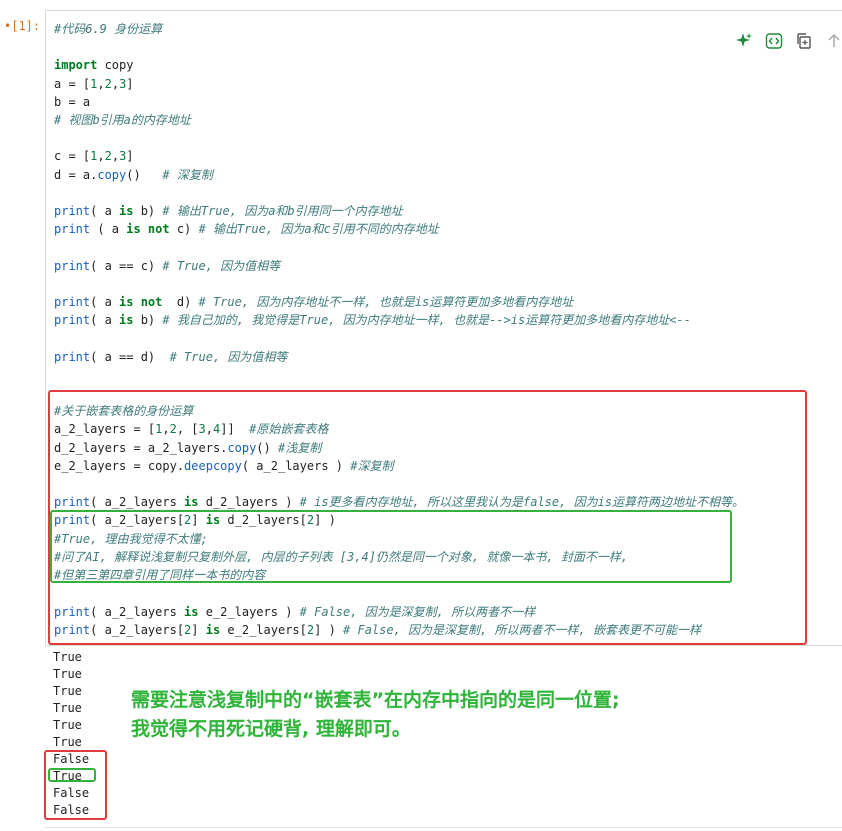  Describe the element at coordinates (72, 775) in the screenshot. I see `true-output-highlight-box` at that location.